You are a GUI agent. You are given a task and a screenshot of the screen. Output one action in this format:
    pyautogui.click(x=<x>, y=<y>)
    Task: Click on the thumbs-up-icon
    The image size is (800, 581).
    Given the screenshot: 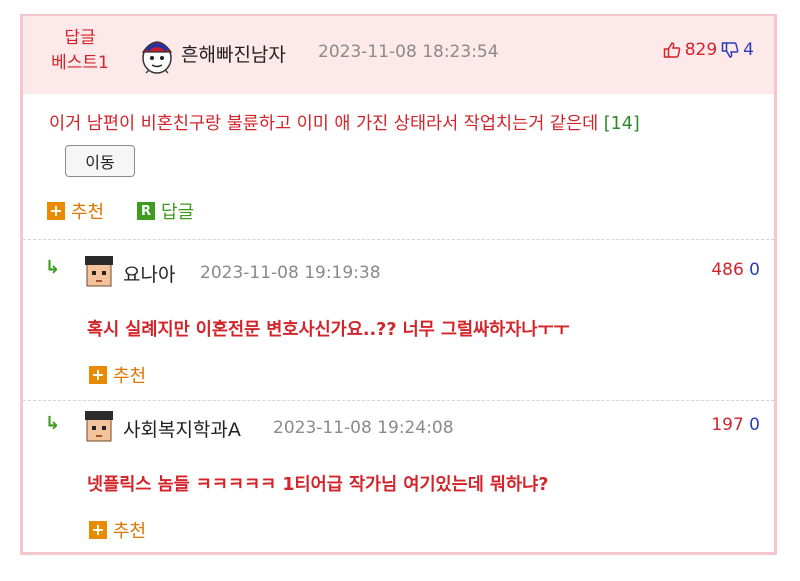 What is the action you would take?
    pyautogui.click(x=672, y=50)
    